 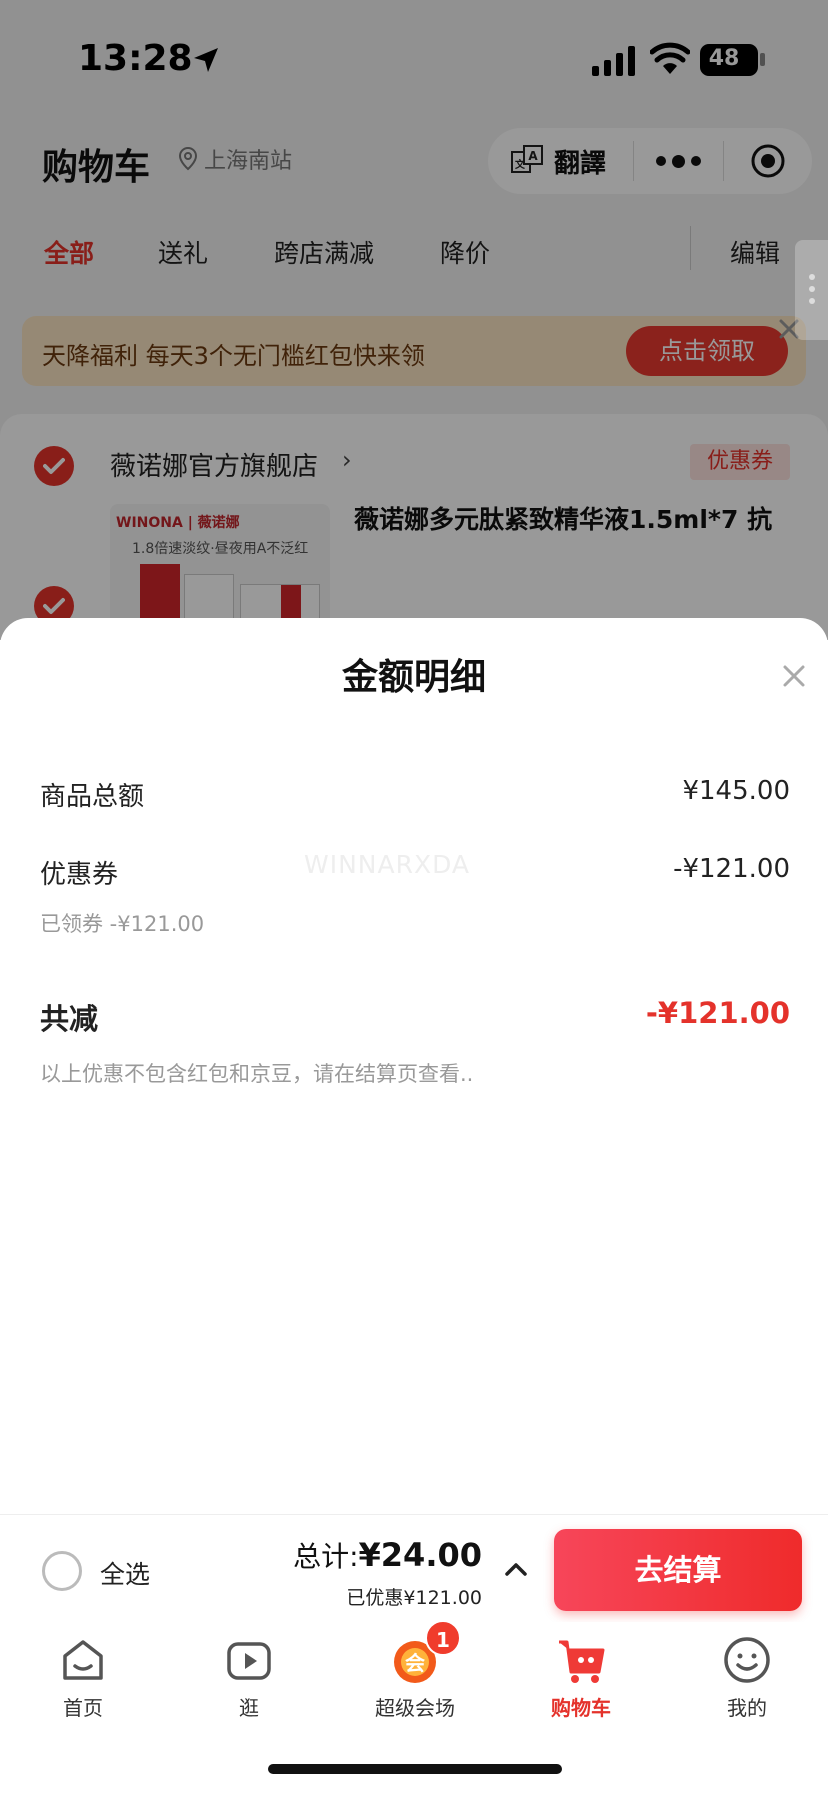 What do you see at coordinates (83, 1660) in the screenshot?
I see `home-icon` at bounding box center [83, 1660].